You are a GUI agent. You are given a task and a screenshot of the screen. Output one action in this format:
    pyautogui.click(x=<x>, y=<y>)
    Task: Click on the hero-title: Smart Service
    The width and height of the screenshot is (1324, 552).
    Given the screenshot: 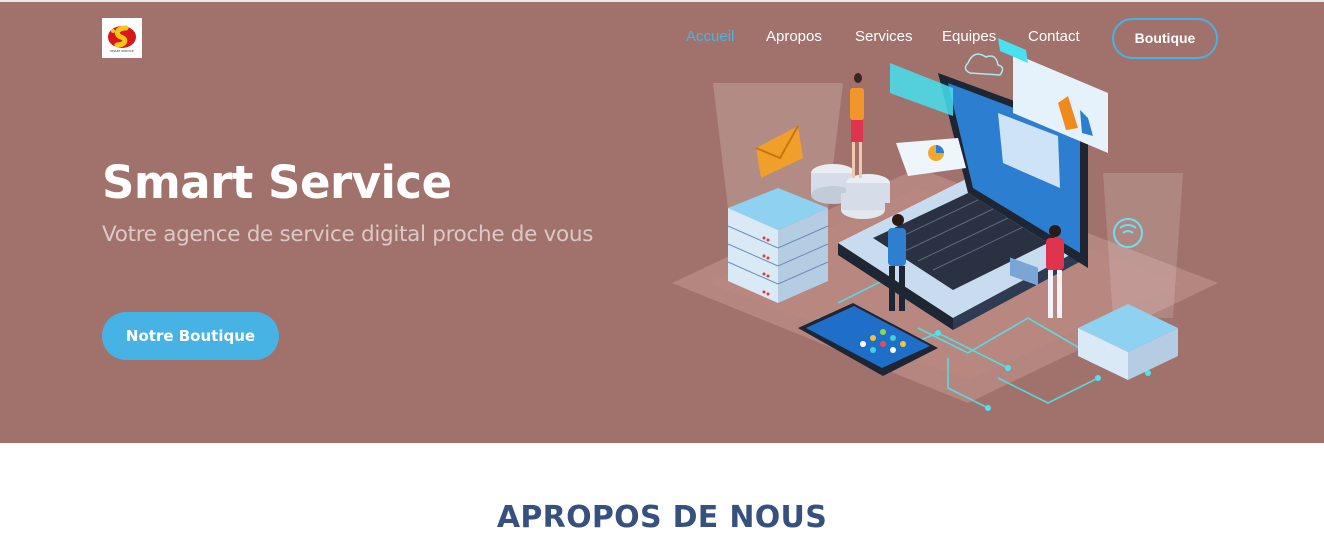 What is the action you would take?
    pyautogui.click(x=277, y=182)
    